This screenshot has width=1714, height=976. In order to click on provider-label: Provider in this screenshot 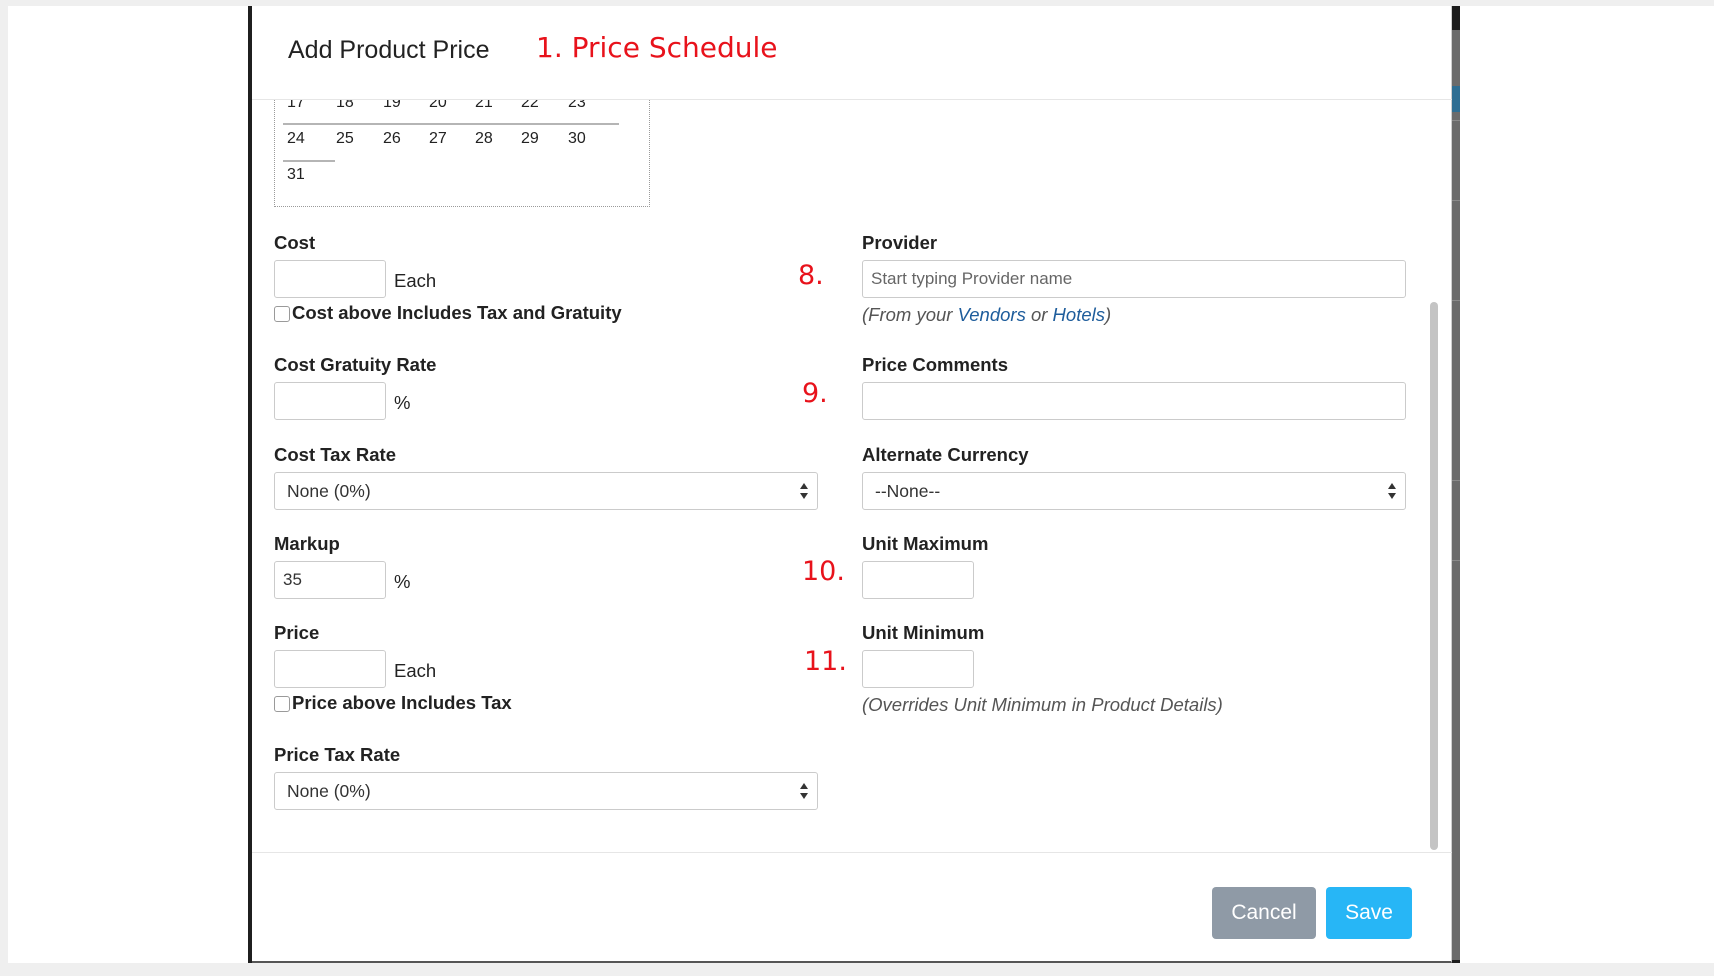, I will do `click(900, 242)`.